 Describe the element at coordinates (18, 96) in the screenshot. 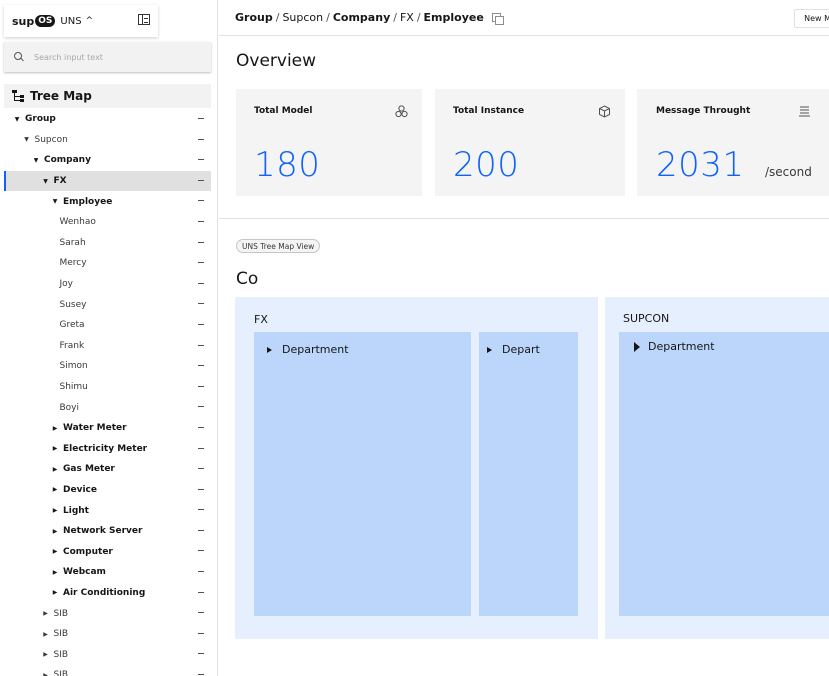

I see `tree-structure-icon` at that location.